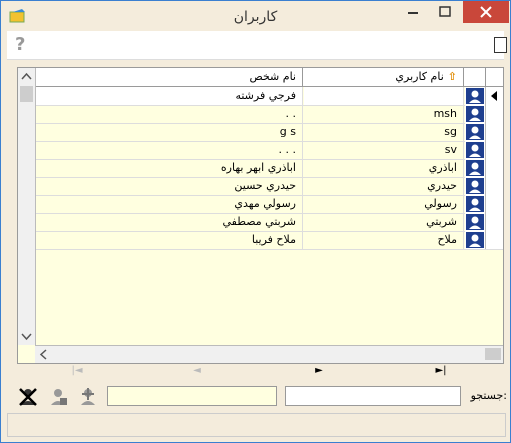 The image size is (511, 443). I want to click on cell-user-name: sv, so click(384, 150).